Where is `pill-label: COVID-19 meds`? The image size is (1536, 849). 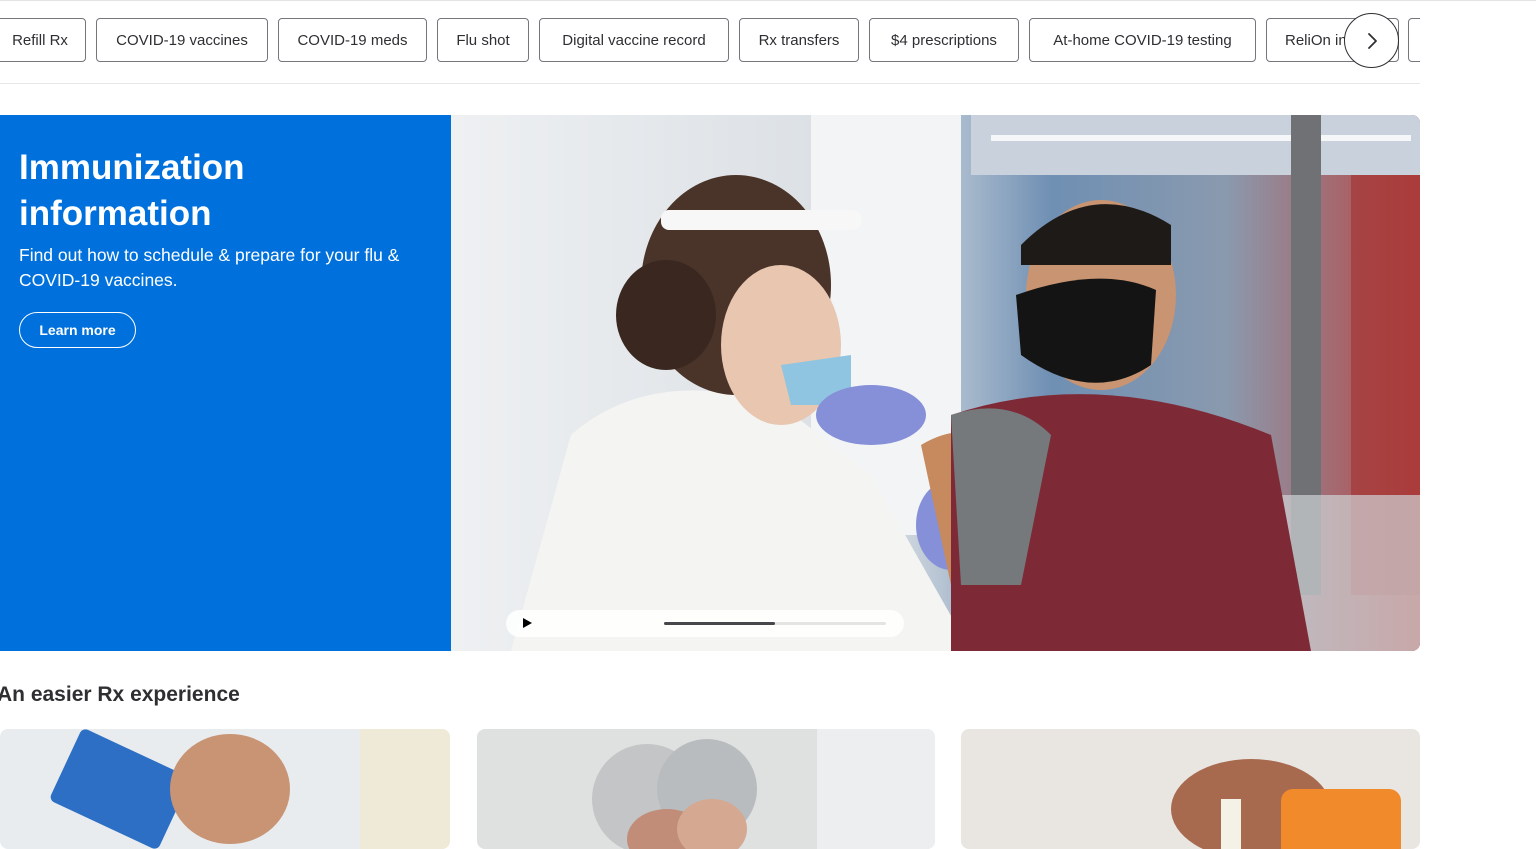
pill-label: COVID-19 meds is located at coordinates (352, 40).